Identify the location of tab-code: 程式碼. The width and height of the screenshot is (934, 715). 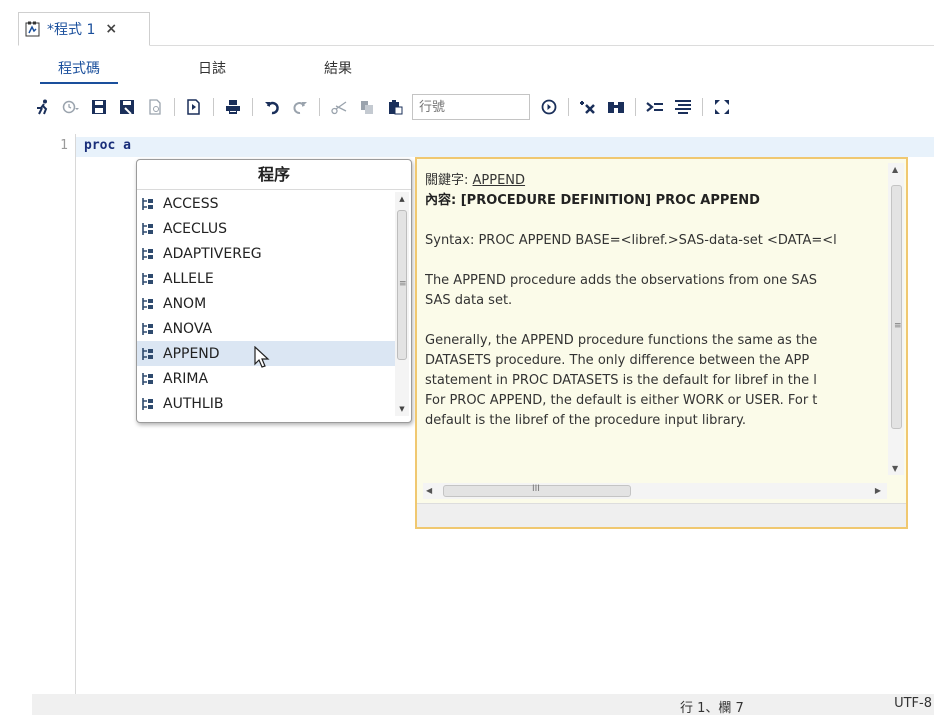
(79, 71).